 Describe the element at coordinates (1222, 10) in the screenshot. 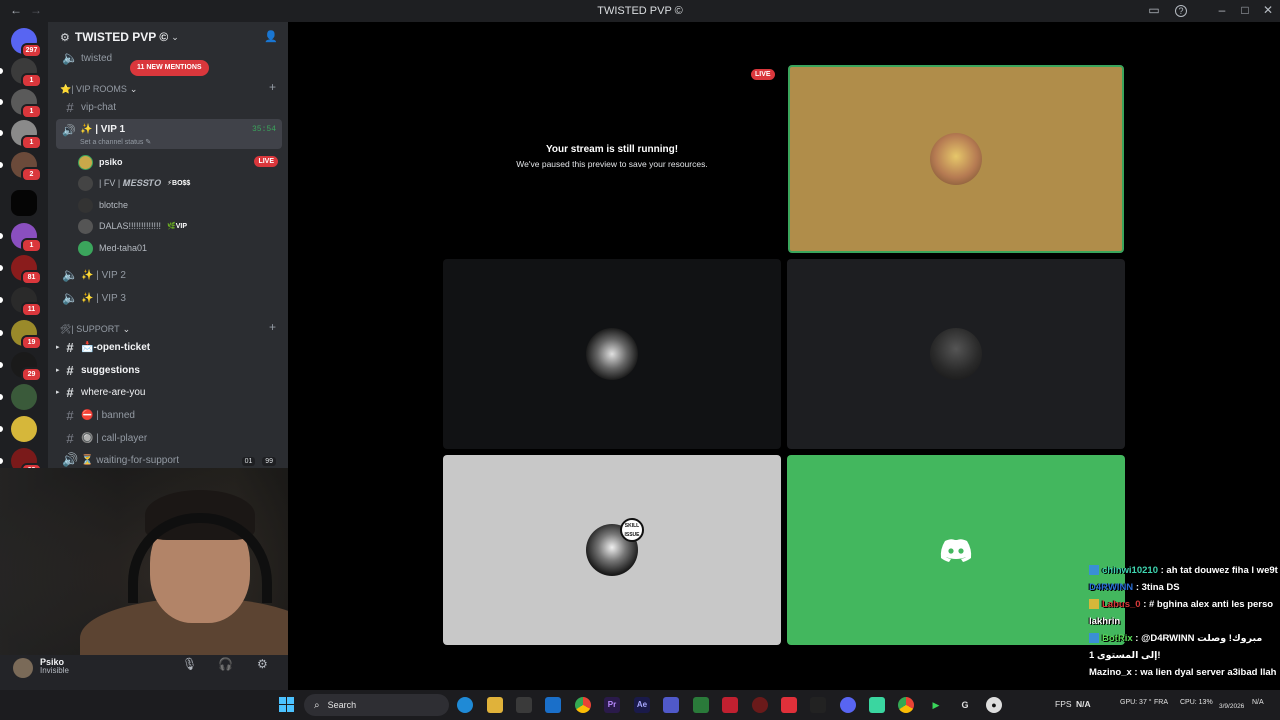

I see `minimize-button: –` at that location.